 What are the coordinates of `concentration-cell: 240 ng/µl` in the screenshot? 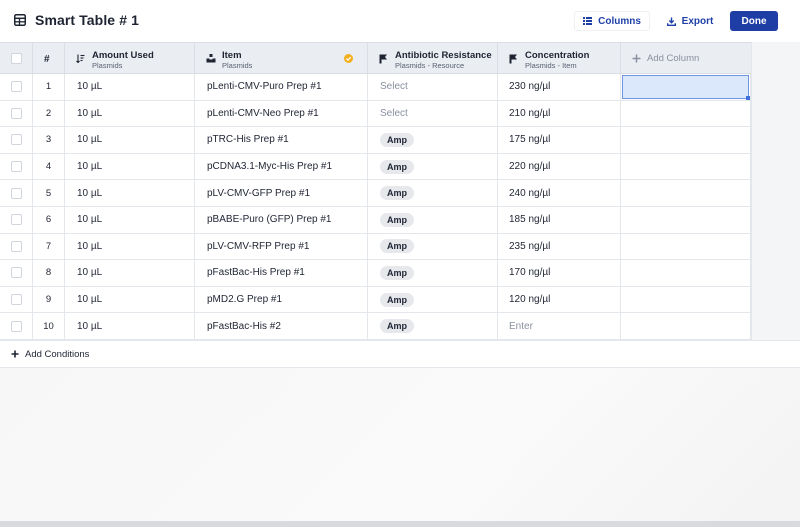 It's located at (559, 193).